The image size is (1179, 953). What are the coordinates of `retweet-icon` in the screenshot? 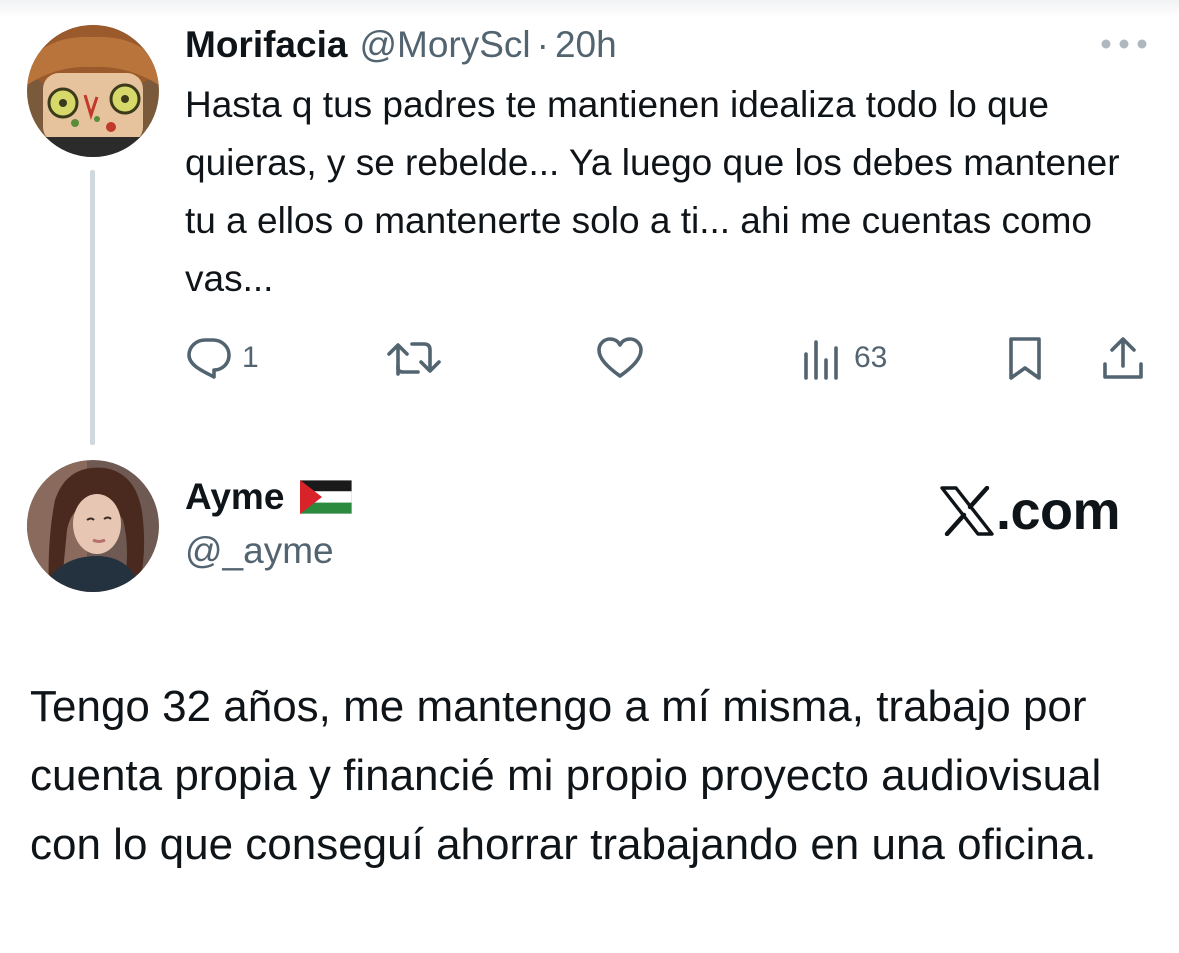 It's located at (414, 359).